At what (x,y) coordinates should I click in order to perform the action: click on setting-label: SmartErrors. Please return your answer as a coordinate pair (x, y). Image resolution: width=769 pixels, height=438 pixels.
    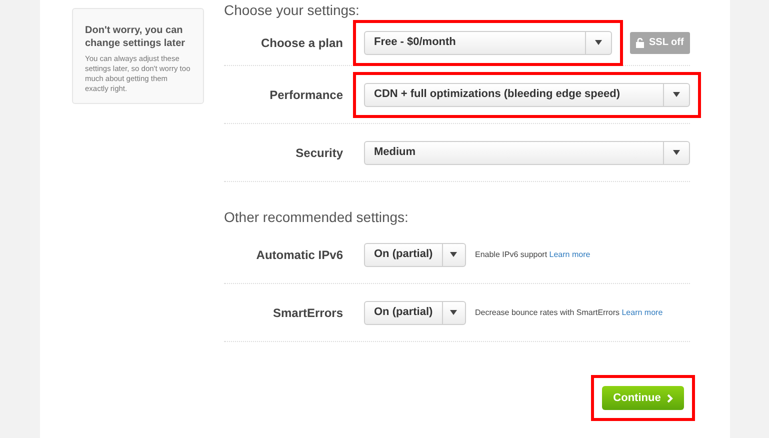
    Looking at the image, I should click on (307, 313).